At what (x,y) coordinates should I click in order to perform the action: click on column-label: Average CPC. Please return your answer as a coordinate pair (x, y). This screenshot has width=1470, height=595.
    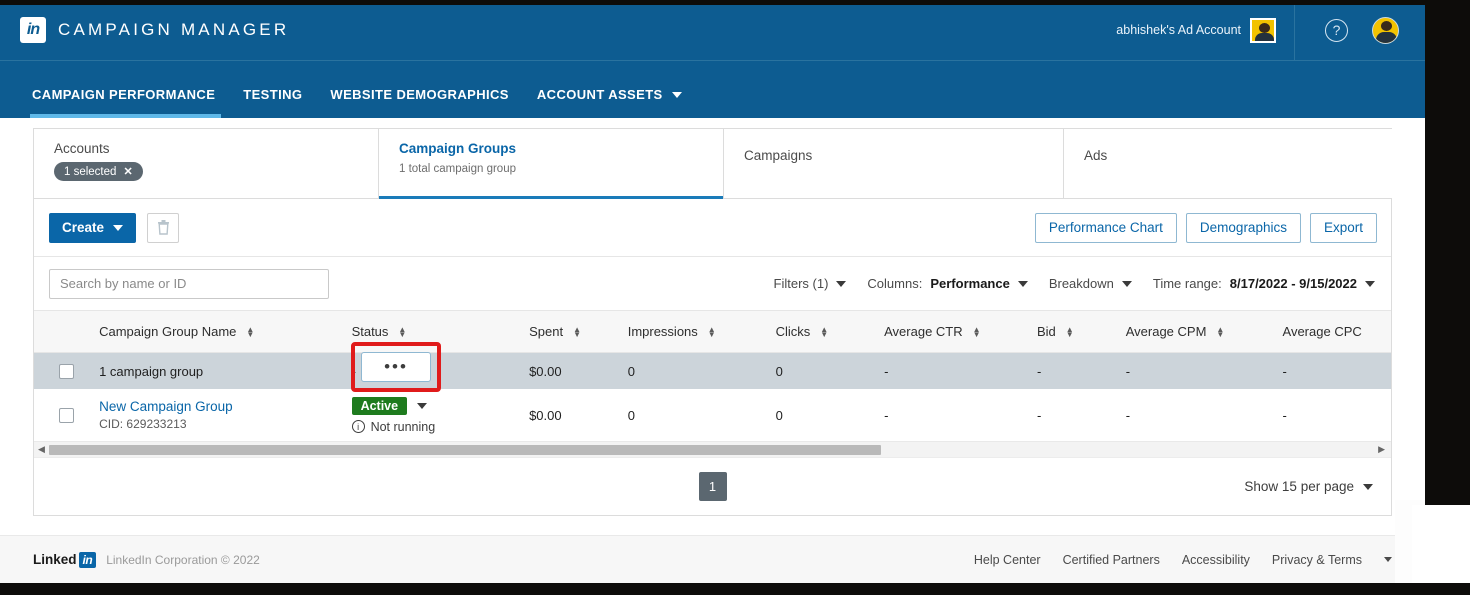
    Looking at the image, I should click on (1322, 331).